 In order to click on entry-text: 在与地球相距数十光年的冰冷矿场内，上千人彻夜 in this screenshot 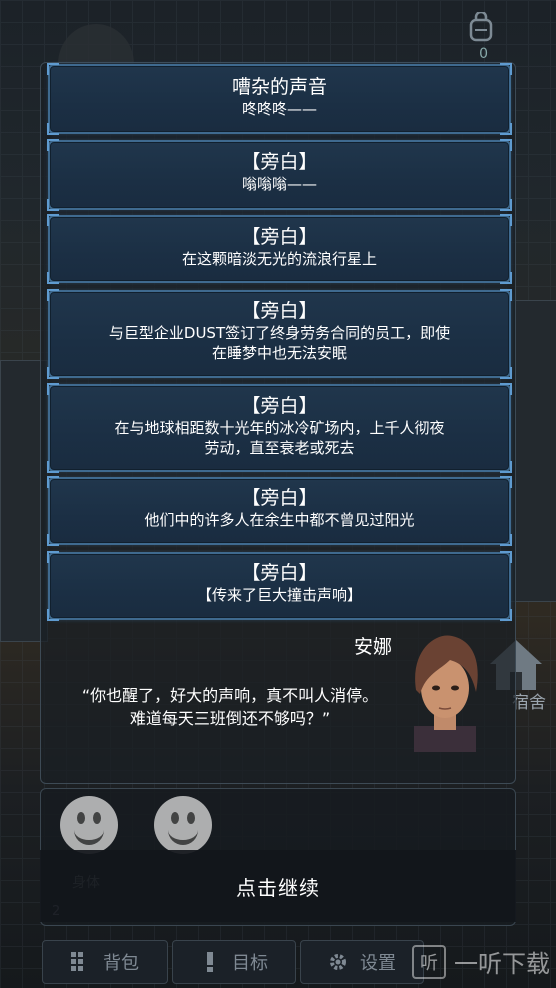, I will do `click(279, 428)`.